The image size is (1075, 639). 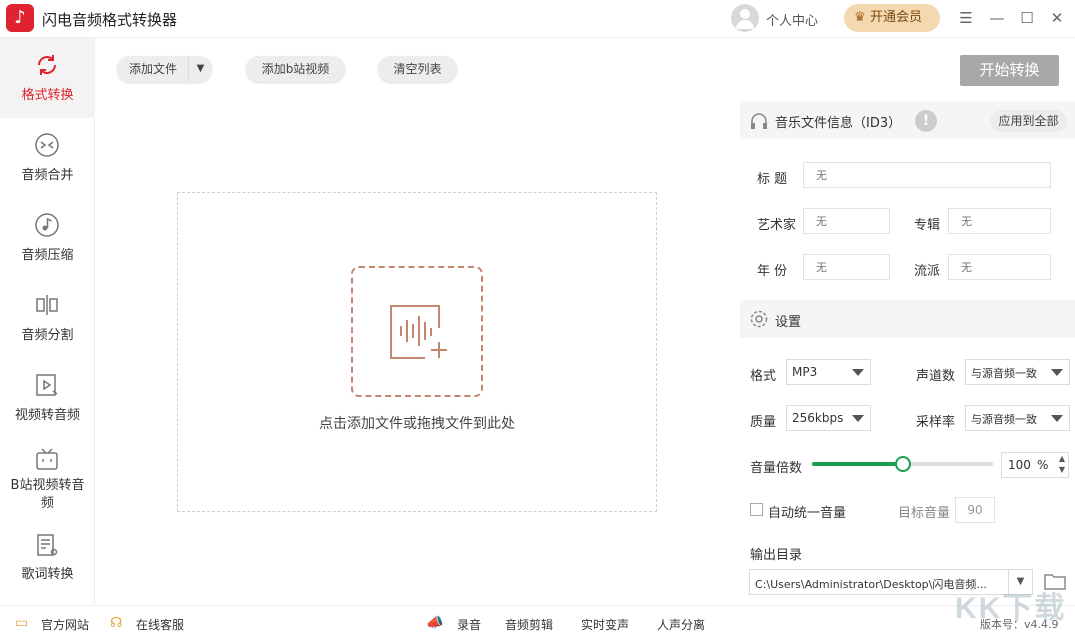 I want to click on samplerate-select: 与源音频一致, so click(x=1017, y=418).